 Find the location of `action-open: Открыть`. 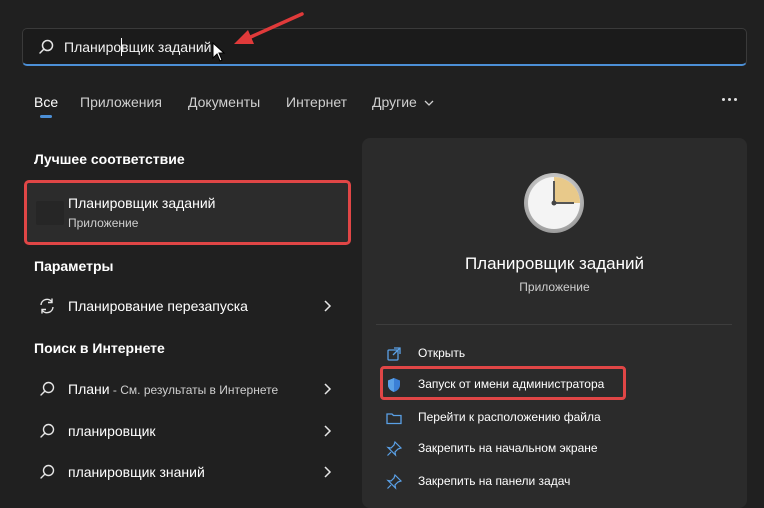

action-open: Открыть is located at coordinates (554, 354).